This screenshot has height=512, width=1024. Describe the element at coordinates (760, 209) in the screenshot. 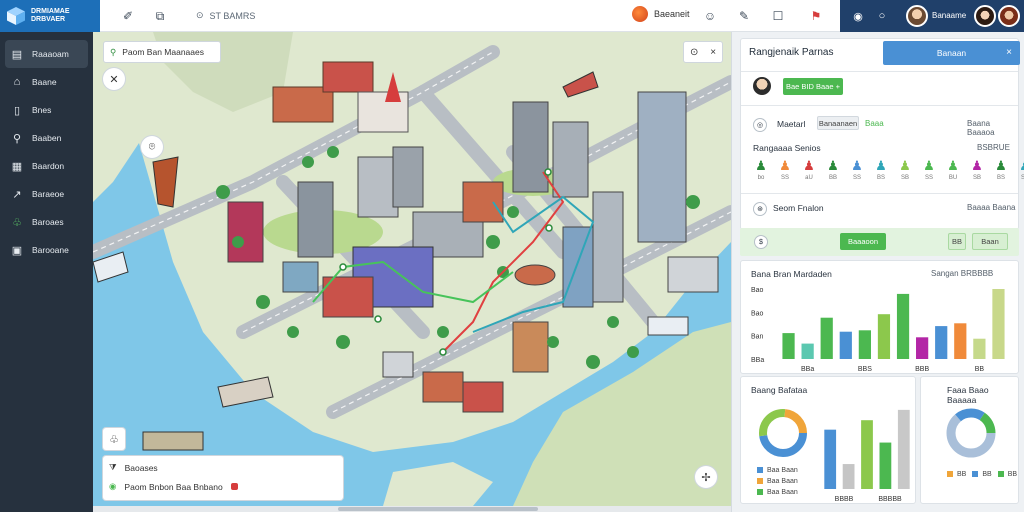

I see `station-icon: ⊛` at that location.